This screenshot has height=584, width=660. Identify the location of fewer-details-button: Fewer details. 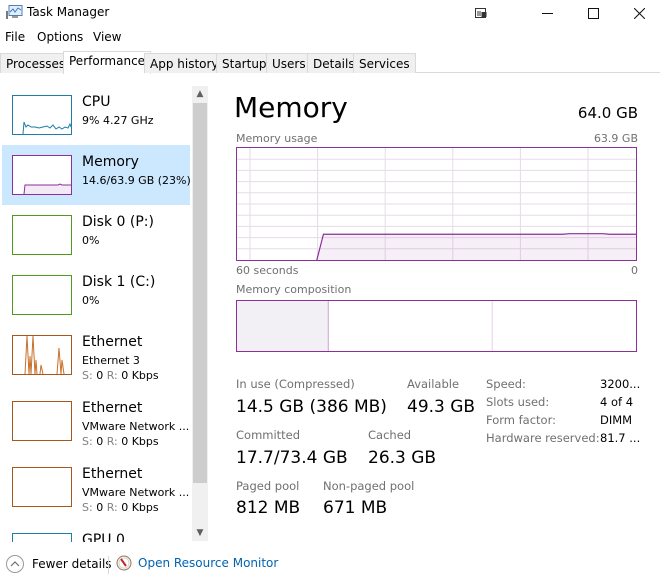
(59, 564).